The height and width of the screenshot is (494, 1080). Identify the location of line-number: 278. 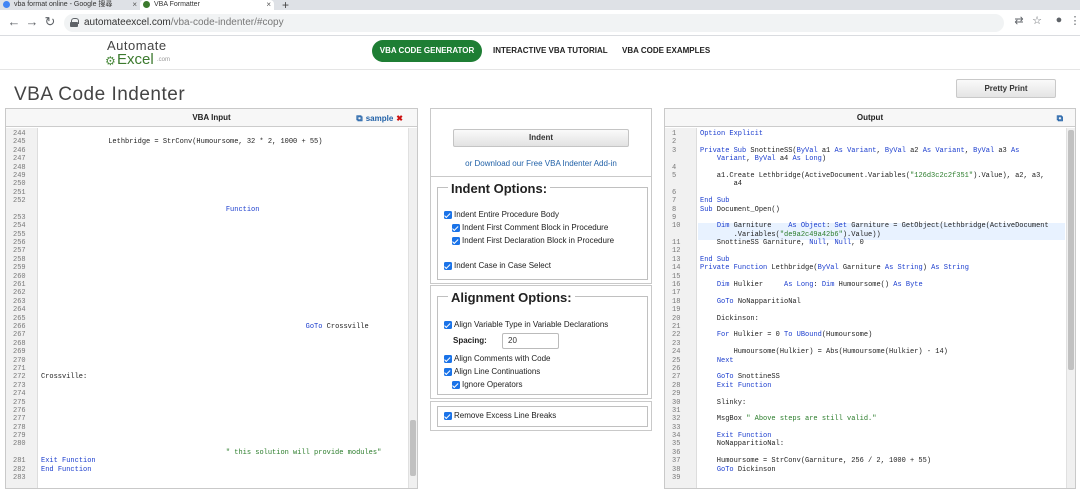
(19, 427).